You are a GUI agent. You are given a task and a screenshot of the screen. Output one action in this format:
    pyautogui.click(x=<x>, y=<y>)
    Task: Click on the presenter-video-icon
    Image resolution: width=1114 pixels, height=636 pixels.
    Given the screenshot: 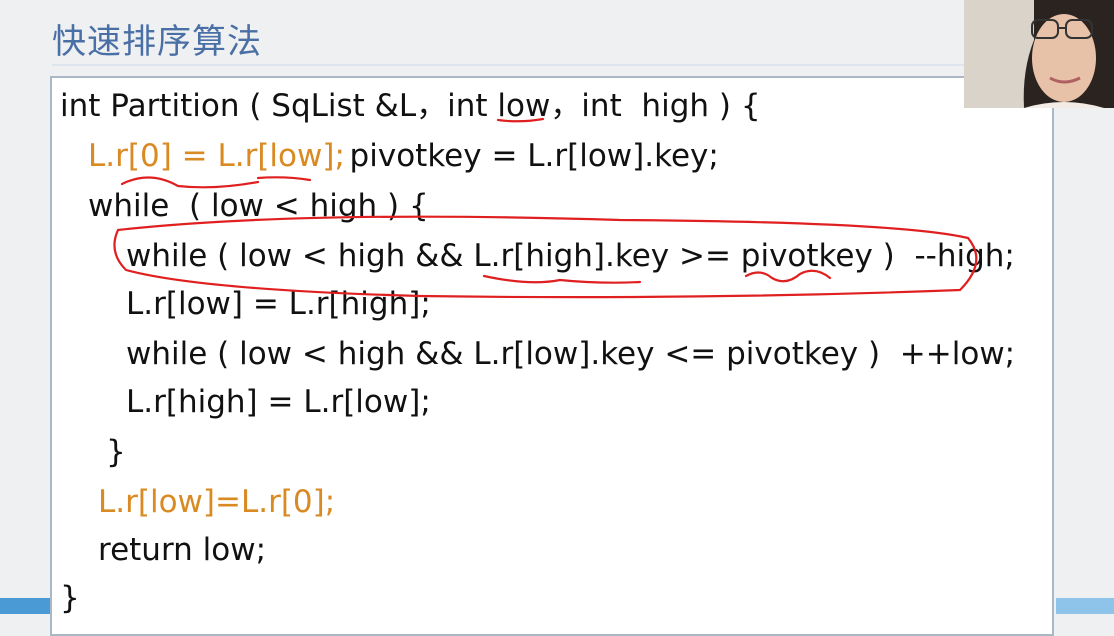 What is the action you would take?
    pyautogui.click(x=1039, y=54)
    